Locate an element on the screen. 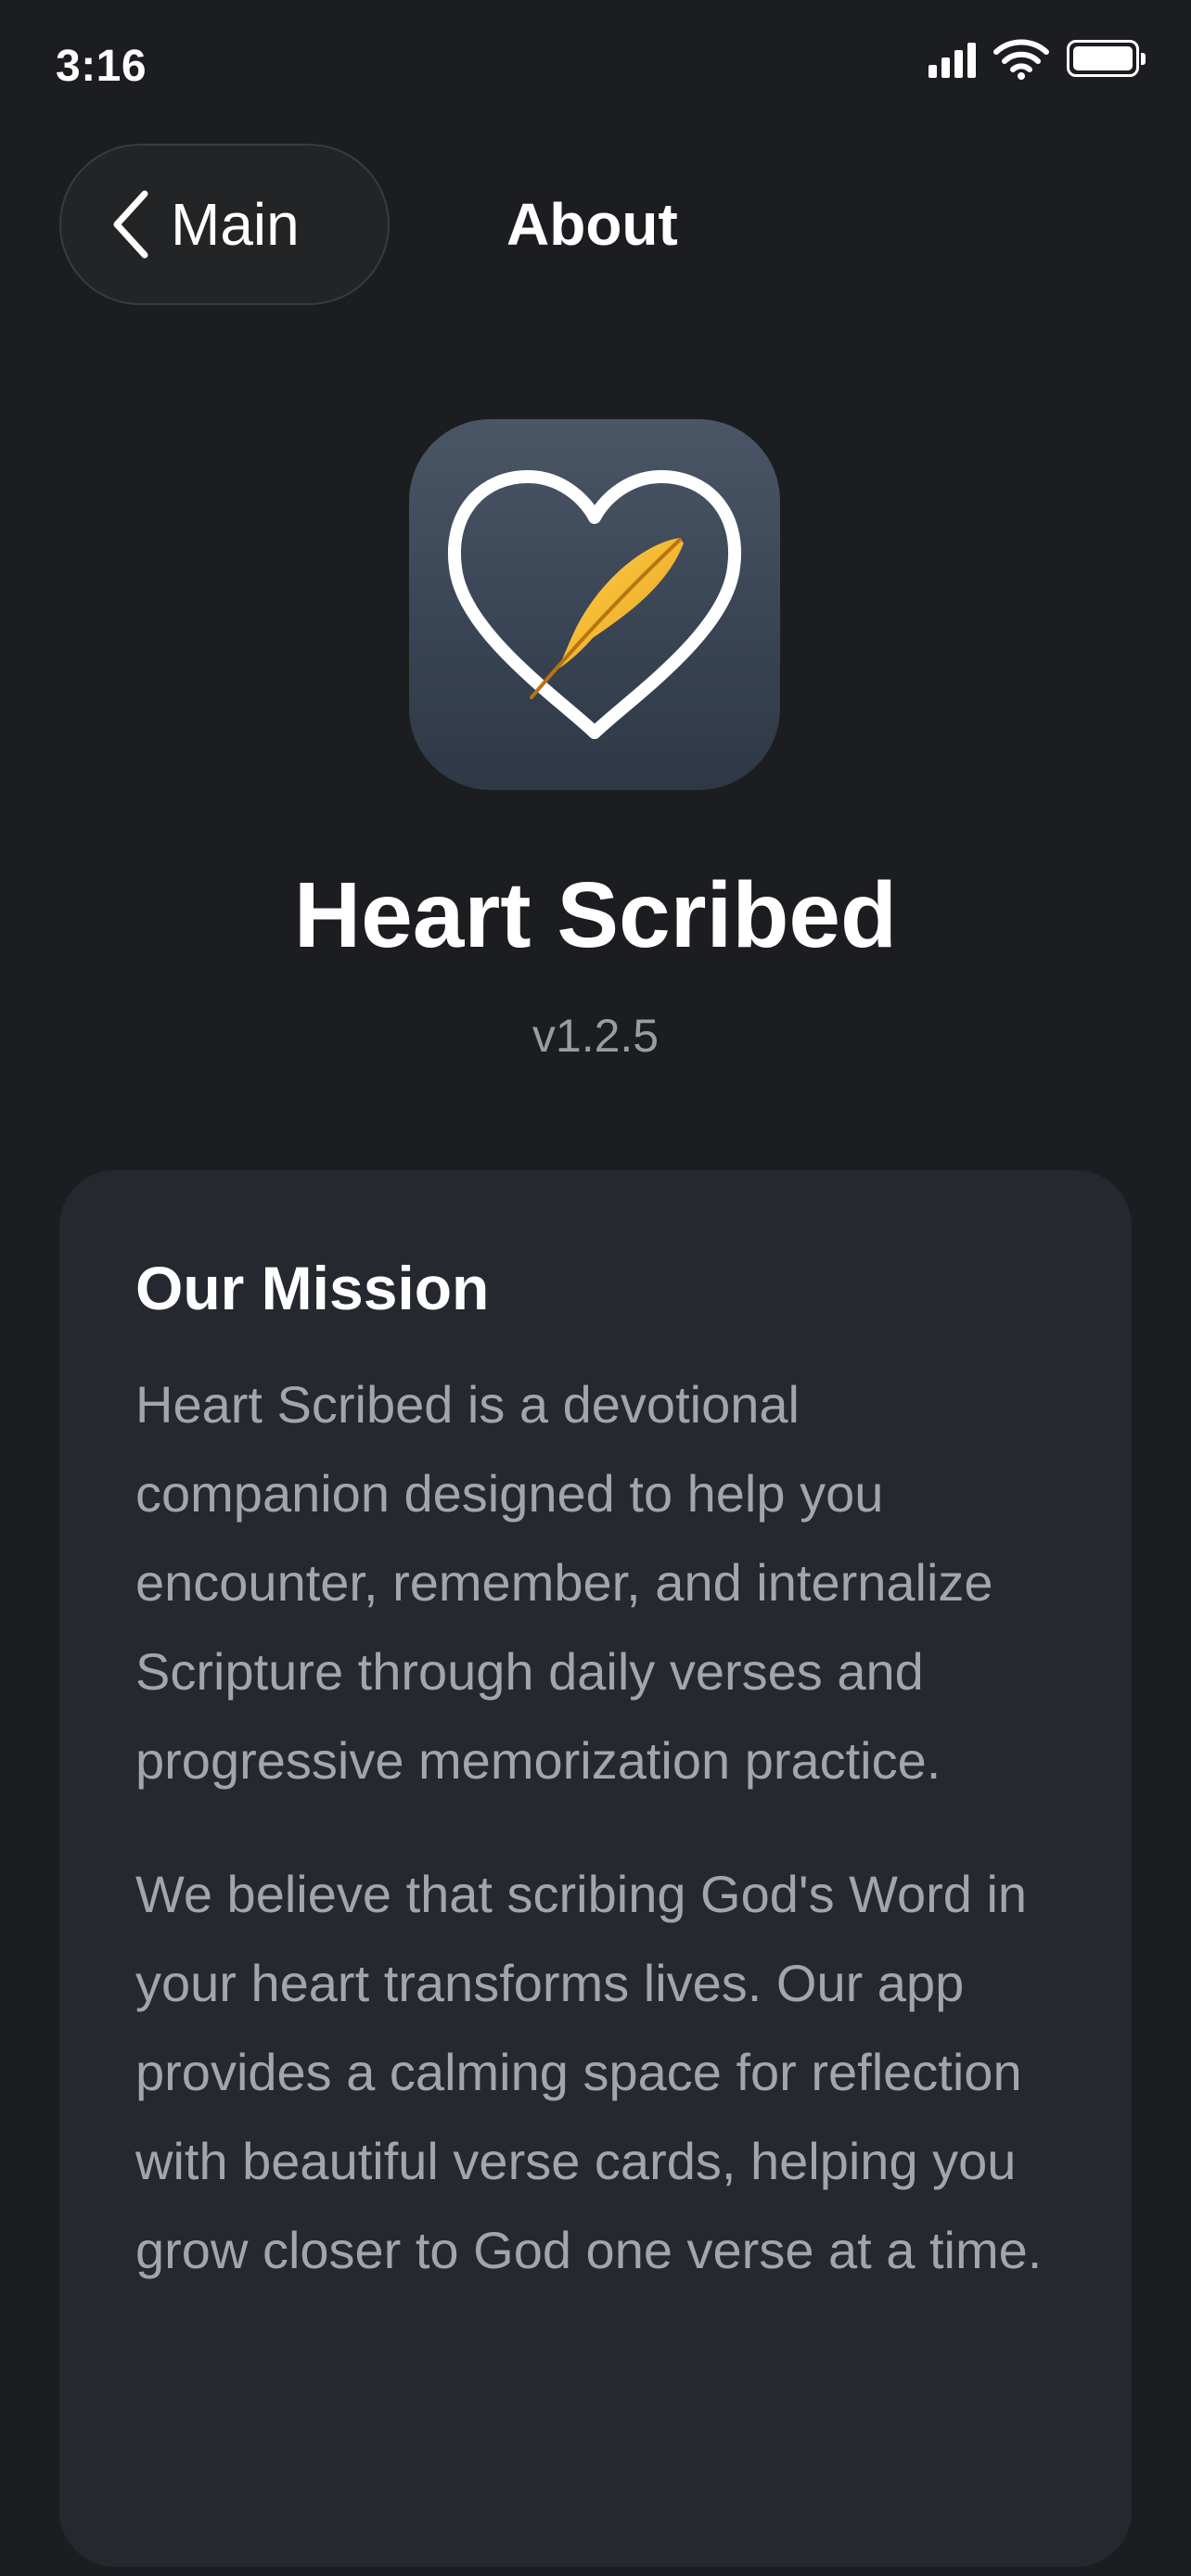  status-bar: 3:16 is located at coordinates (595, 69).